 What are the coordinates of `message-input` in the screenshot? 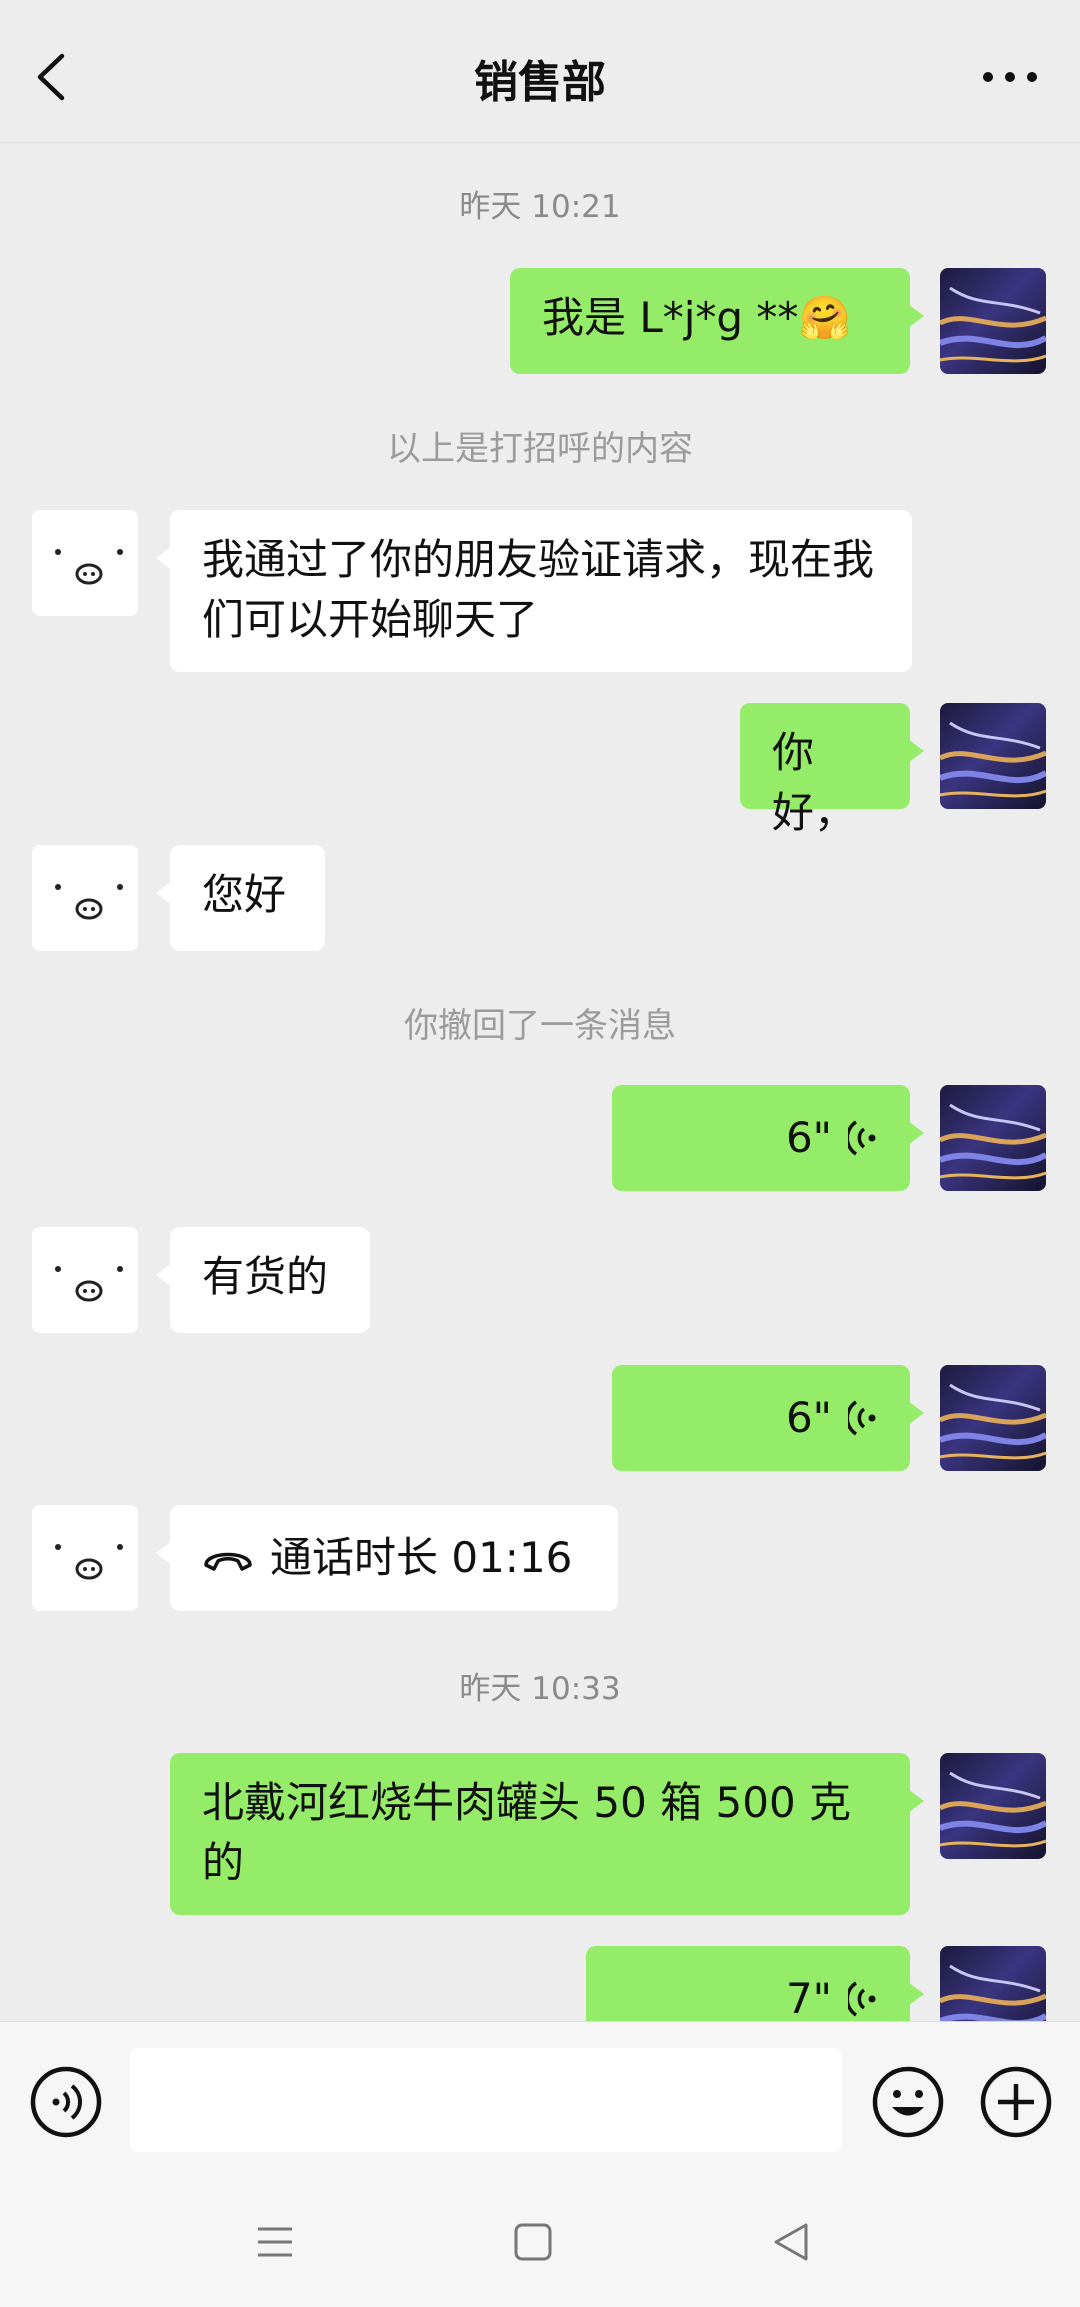 It's located at (486, 2100).